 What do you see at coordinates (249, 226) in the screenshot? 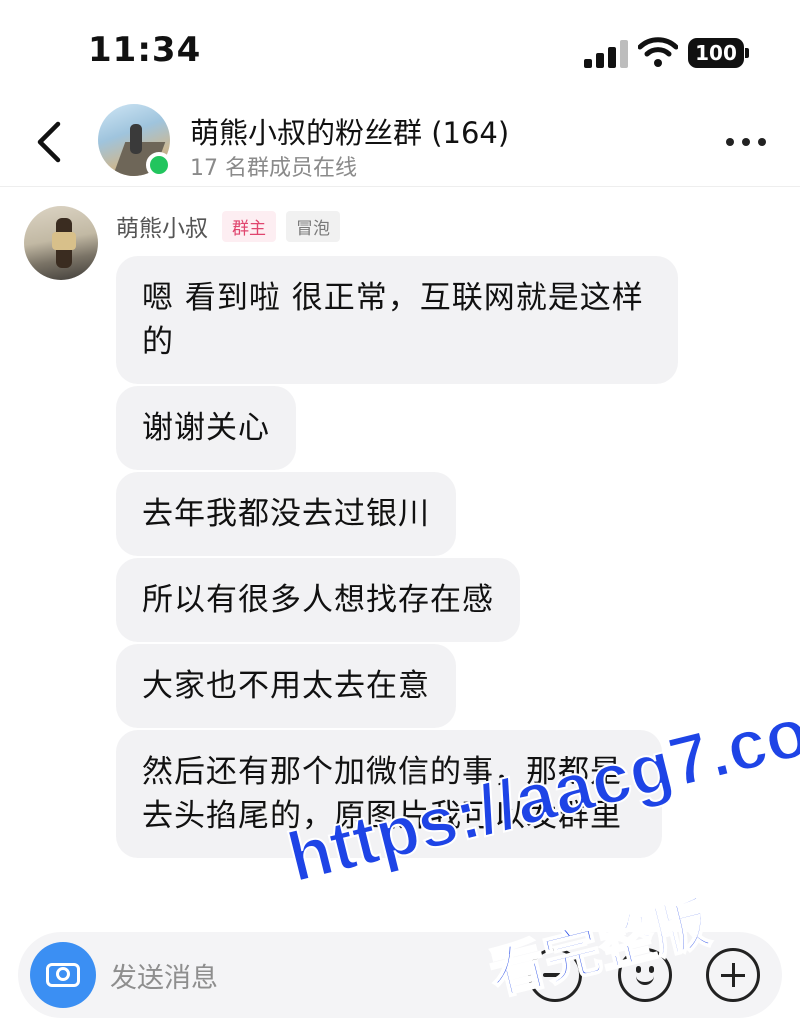
I see `owner-badge: 群主` at bounding box center [249, 226].